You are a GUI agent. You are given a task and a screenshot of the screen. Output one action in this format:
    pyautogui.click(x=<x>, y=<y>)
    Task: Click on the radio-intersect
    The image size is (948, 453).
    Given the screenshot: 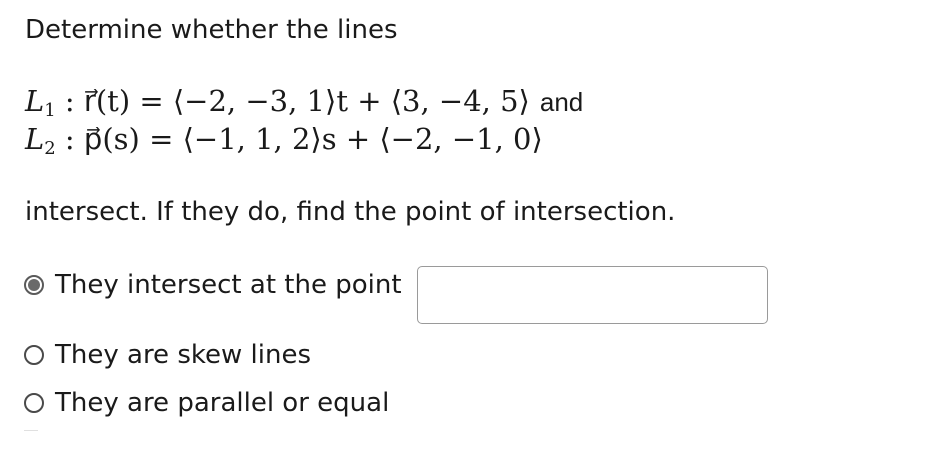 What is the action you would take?
    pyautogui.click(x=34, y=285)
    